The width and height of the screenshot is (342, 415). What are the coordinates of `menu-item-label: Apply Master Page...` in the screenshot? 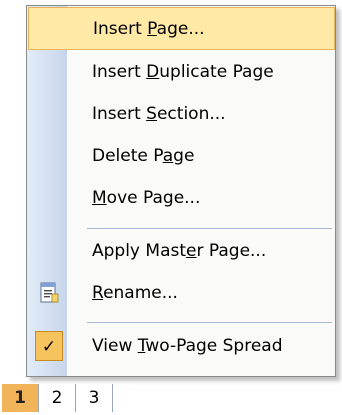 It's located at (179, 251).